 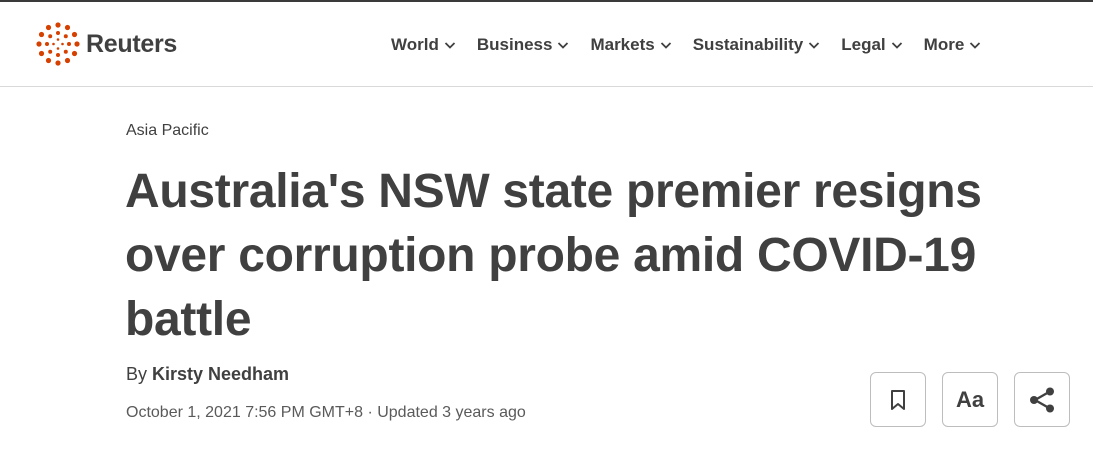 I want to click on reuters-logo: Reuters, so click(x=106, y=44).